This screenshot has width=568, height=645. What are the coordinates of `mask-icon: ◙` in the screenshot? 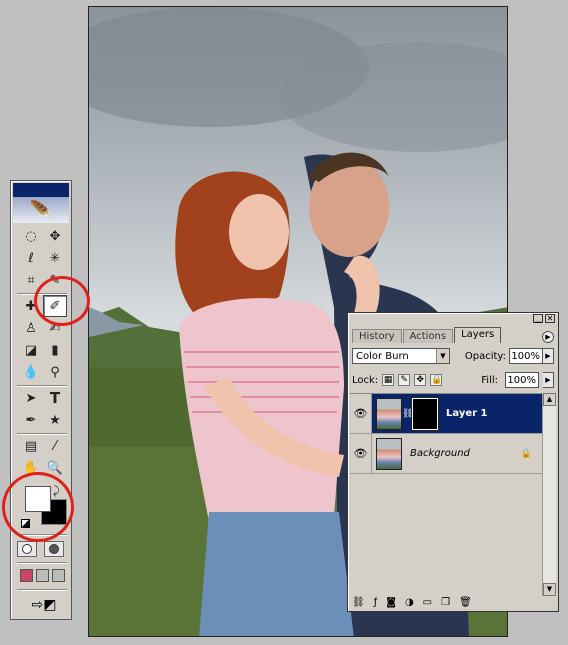 It's located at (391, 602).